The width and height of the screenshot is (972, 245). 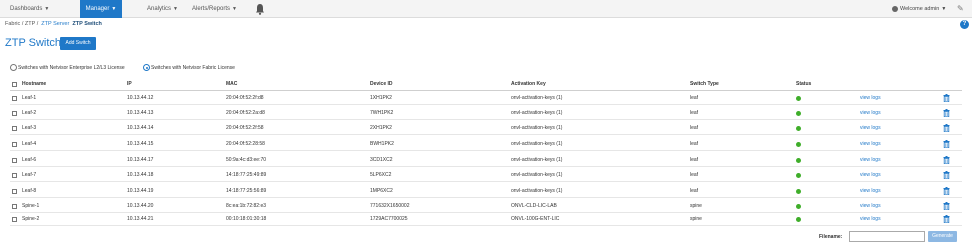 I want to click on cell-hostname: Leaf-8, so click(x=29, y=191).